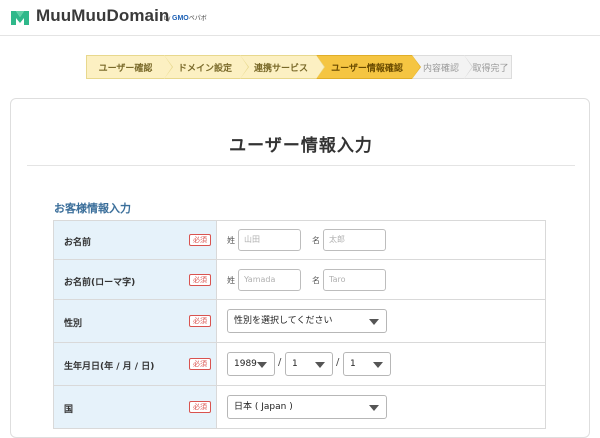  I want to click on label-cell: お名前 必須, so click(135, 240).